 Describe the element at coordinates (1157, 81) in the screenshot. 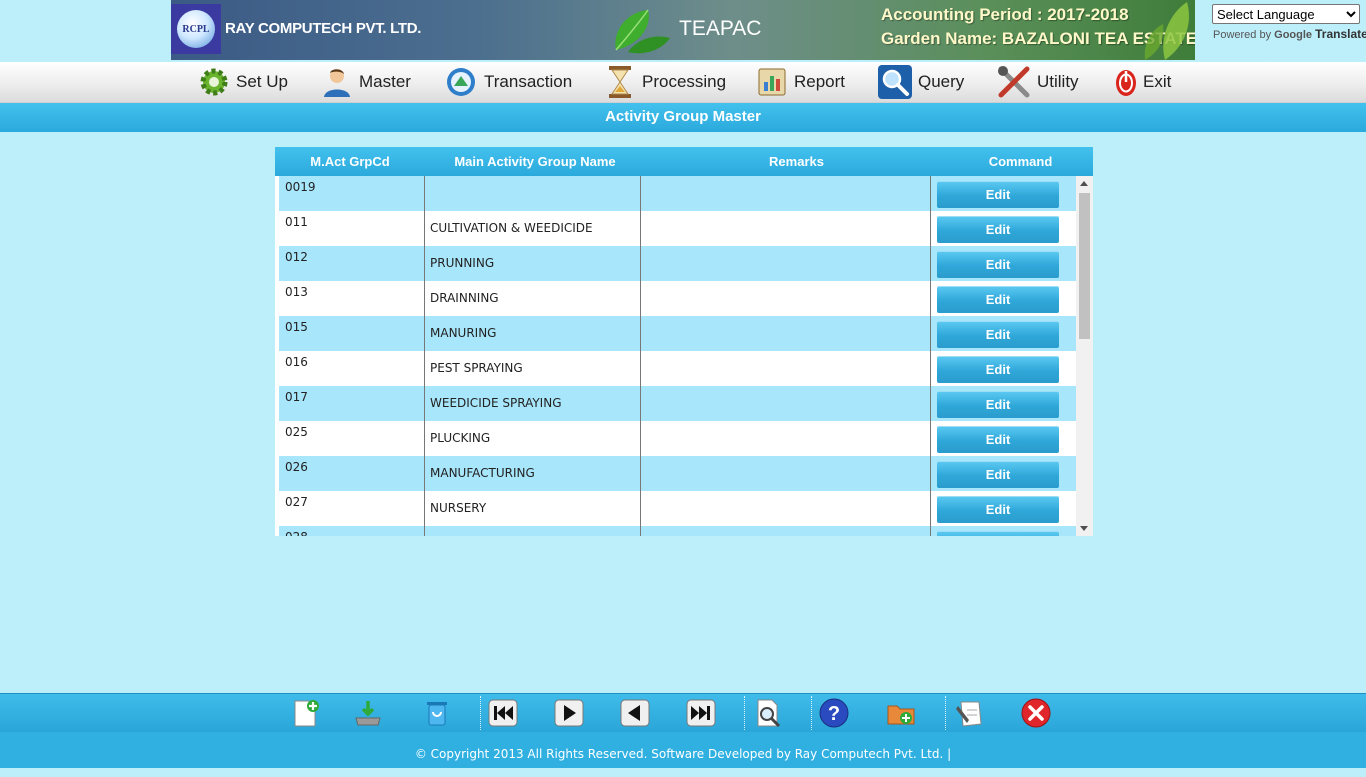

I see `menu-label: Exit` at that location.